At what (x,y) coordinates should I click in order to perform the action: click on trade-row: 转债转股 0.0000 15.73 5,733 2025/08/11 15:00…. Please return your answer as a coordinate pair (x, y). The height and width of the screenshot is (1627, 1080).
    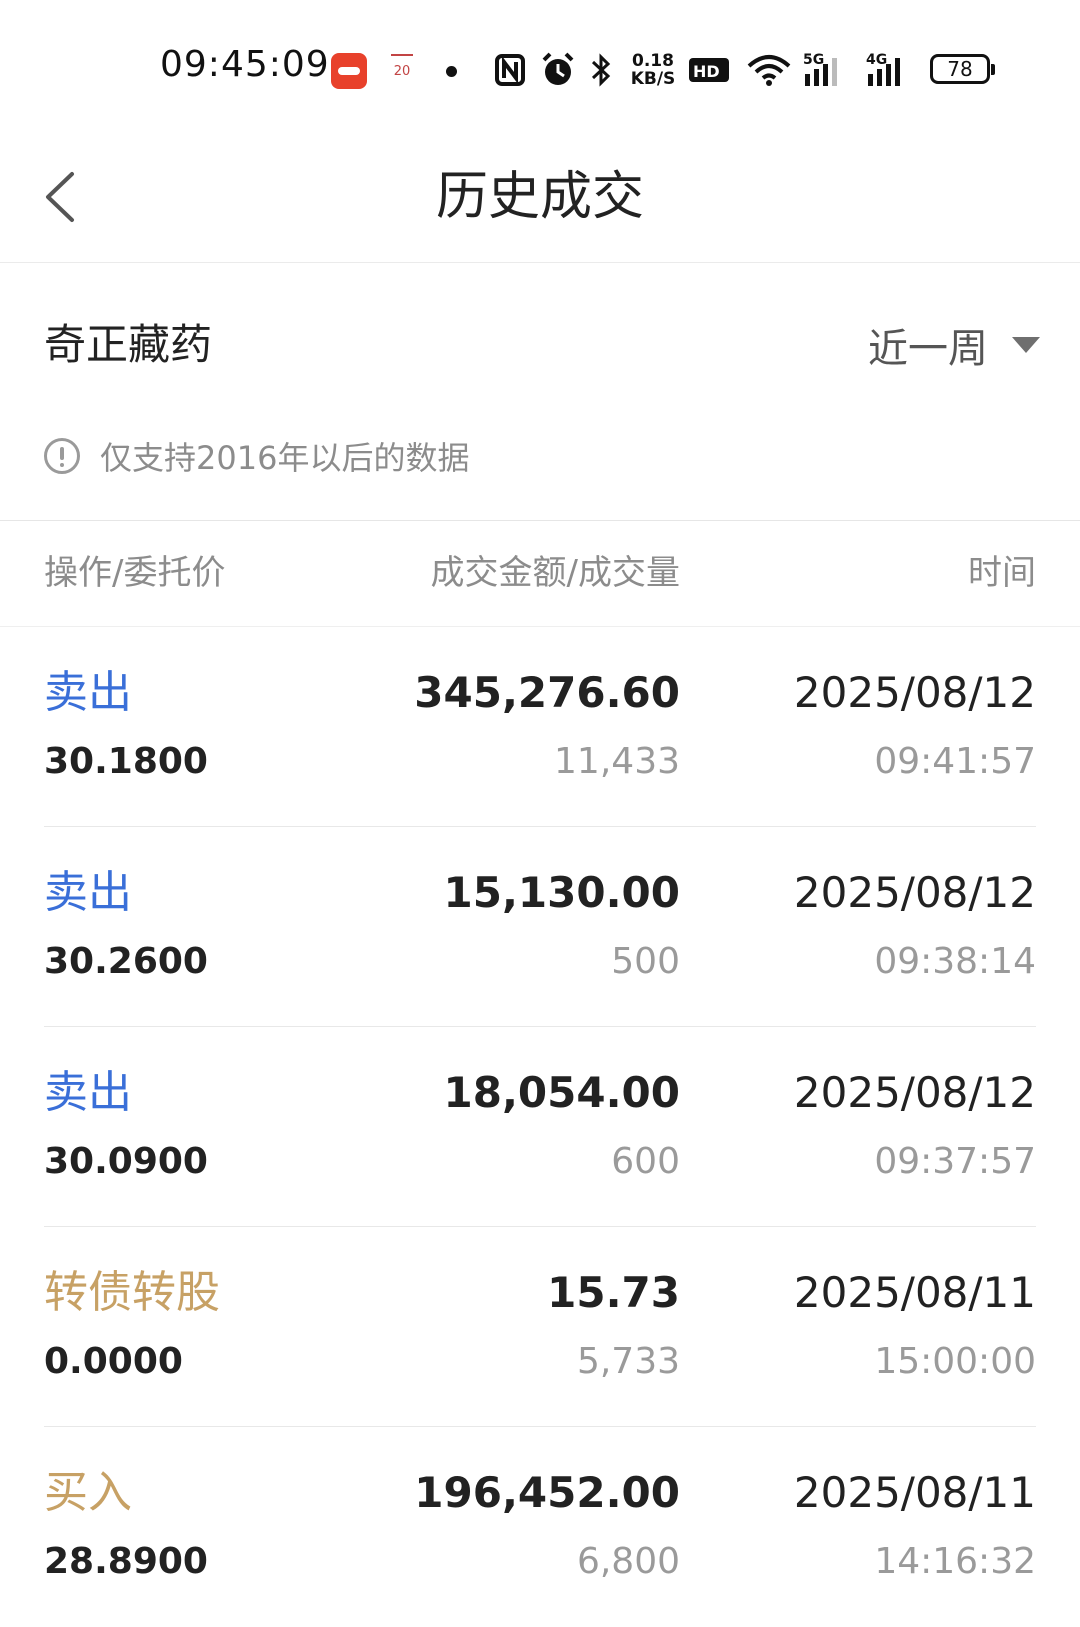
    Looking at the image, I should click on (540, 1327).